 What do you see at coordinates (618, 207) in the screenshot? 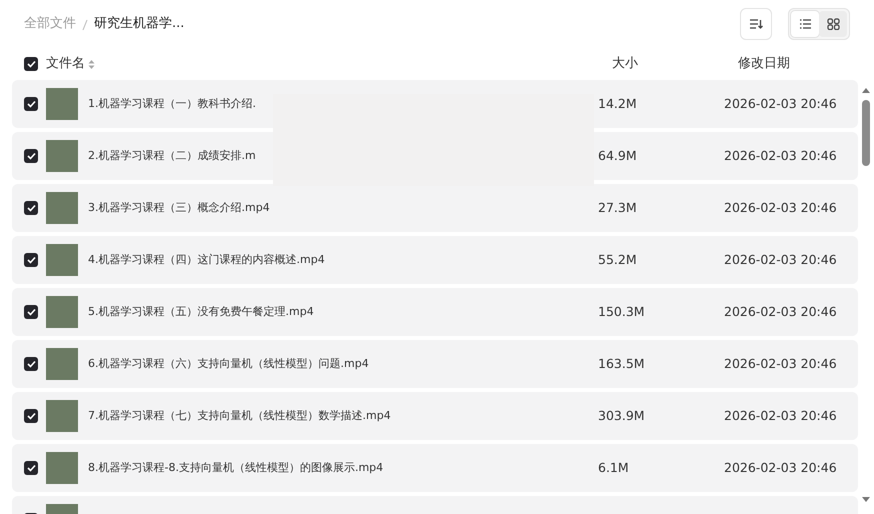
I see `file-size: 27.3M` at bounding box center [618, 207].